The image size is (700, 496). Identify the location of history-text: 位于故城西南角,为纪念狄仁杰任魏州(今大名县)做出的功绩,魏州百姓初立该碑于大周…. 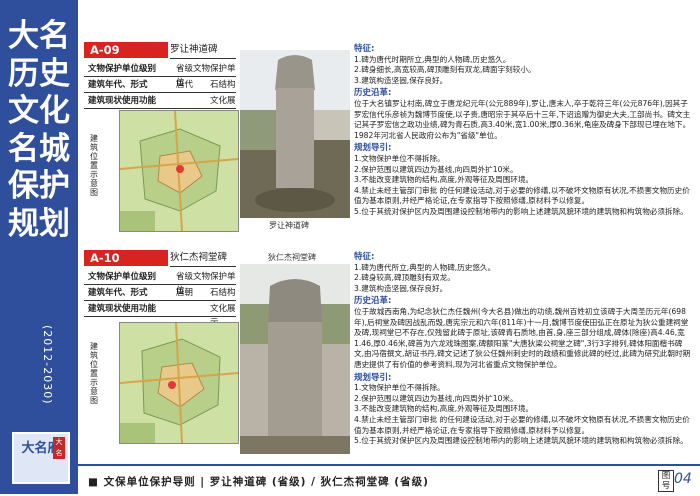
(522, 337).